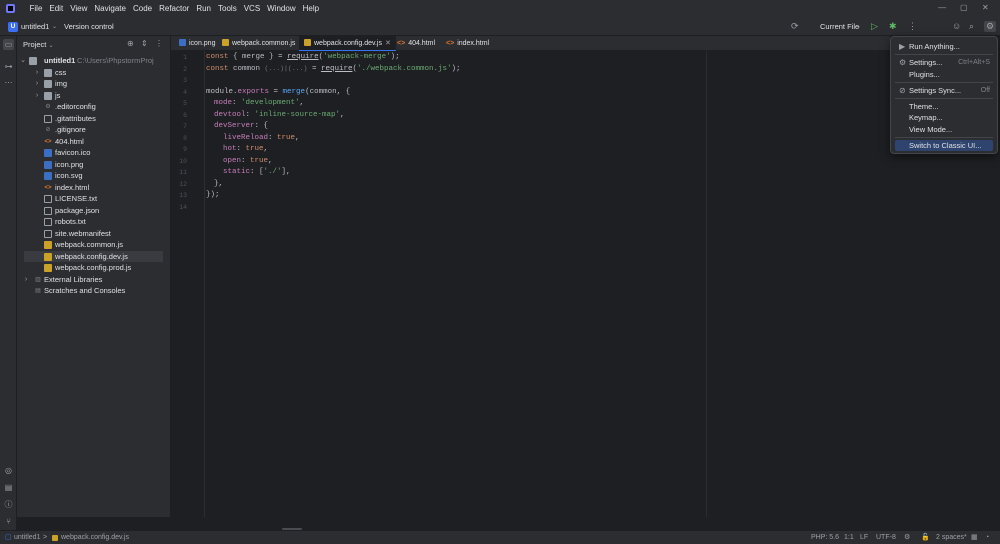  Describe the element at coordinates (36, 9) in the screenshot. I see `menu-file: File` at that location.